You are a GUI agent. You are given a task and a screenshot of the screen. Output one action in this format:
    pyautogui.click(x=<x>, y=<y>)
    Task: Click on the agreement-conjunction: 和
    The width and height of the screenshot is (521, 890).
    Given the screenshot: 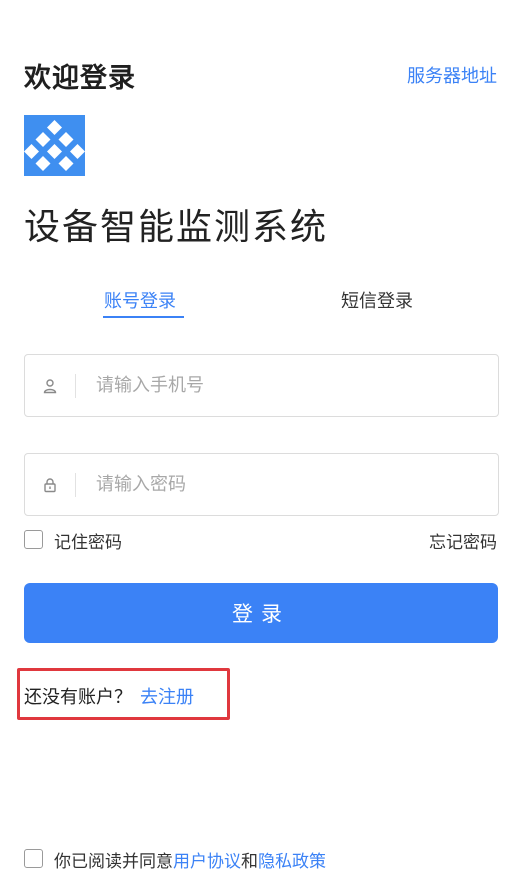 What is the action you would take?
    pyautogui.click(x=249, y=862)
    